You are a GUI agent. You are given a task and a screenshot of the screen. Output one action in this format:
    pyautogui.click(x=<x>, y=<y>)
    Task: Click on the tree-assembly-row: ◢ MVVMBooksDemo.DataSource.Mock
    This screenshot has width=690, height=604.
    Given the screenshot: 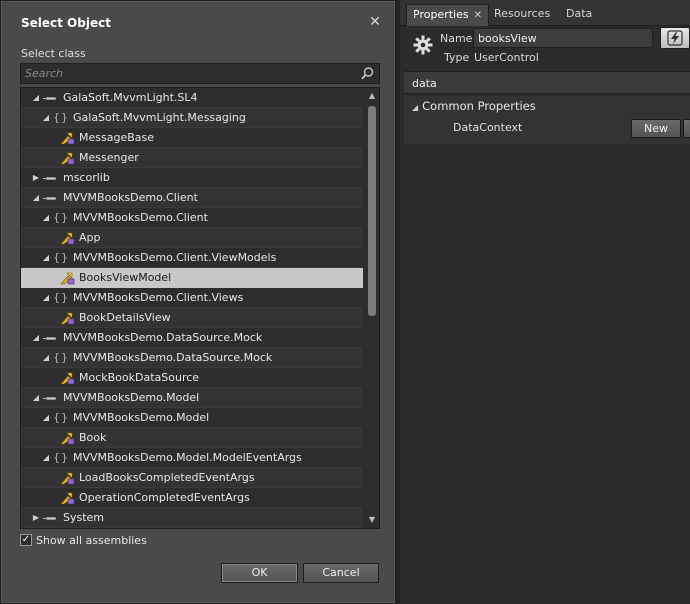 What is the action you would take?
    pyautogui.click(x=192, y=338)
    